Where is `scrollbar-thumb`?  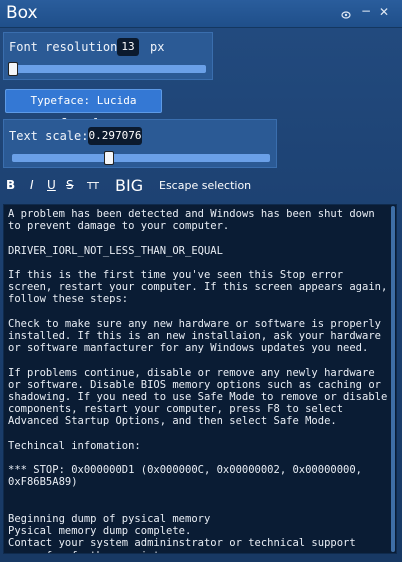 scrollbar-thumb is located at coordinates (393, 379).